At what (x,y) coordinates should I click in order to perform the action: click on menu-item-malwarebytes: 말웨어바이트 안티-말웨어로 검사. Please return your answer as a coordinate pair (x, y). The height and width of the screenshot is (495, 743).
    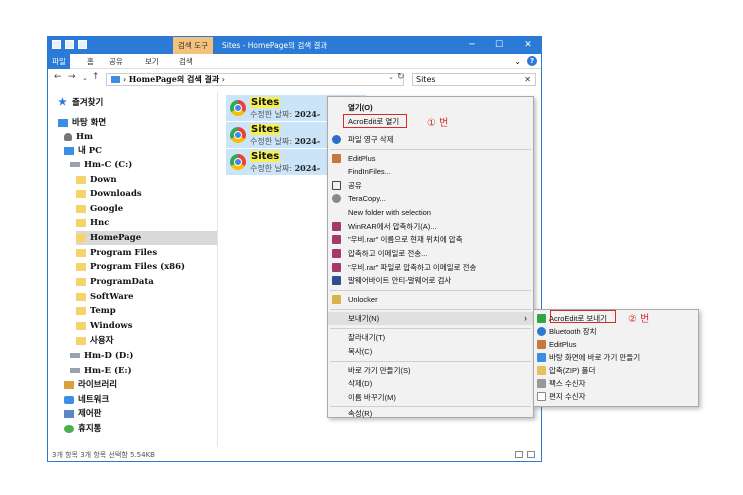
    Looking at the image, I should click on (430, 280).